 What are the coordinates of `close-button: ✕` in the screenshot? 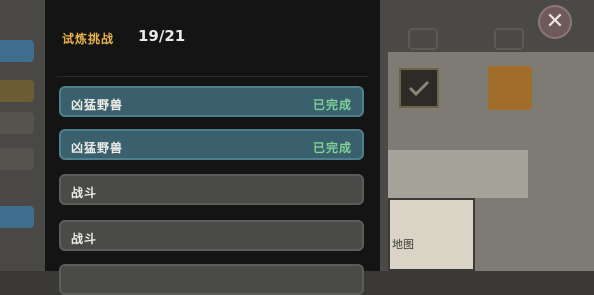 It's located at (555, 22).